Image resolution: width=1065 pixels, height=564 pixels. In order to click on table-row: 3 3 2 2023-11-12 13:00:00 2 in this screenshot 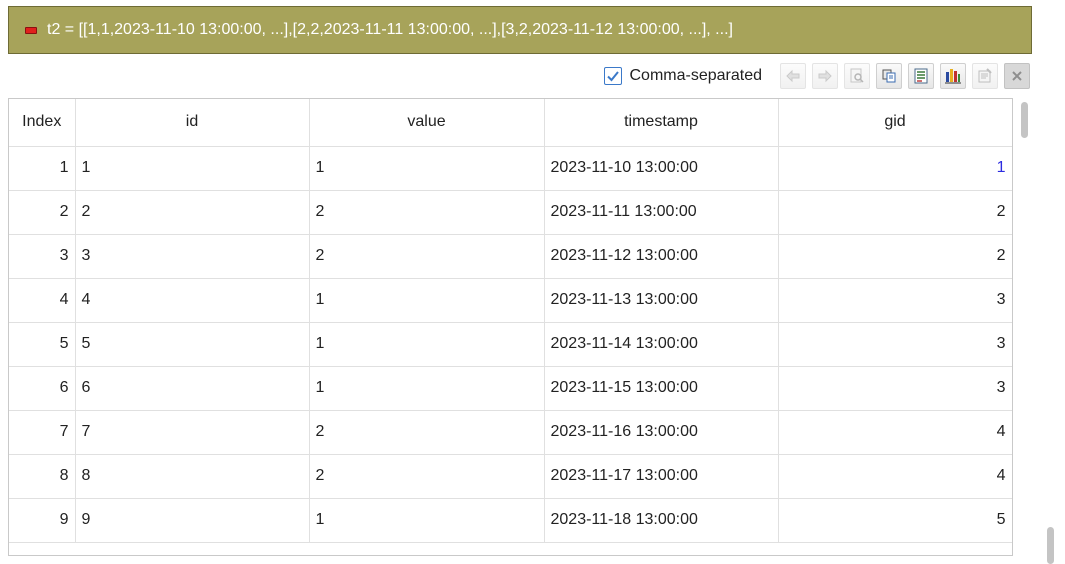, I will do `click(510, 256)`.